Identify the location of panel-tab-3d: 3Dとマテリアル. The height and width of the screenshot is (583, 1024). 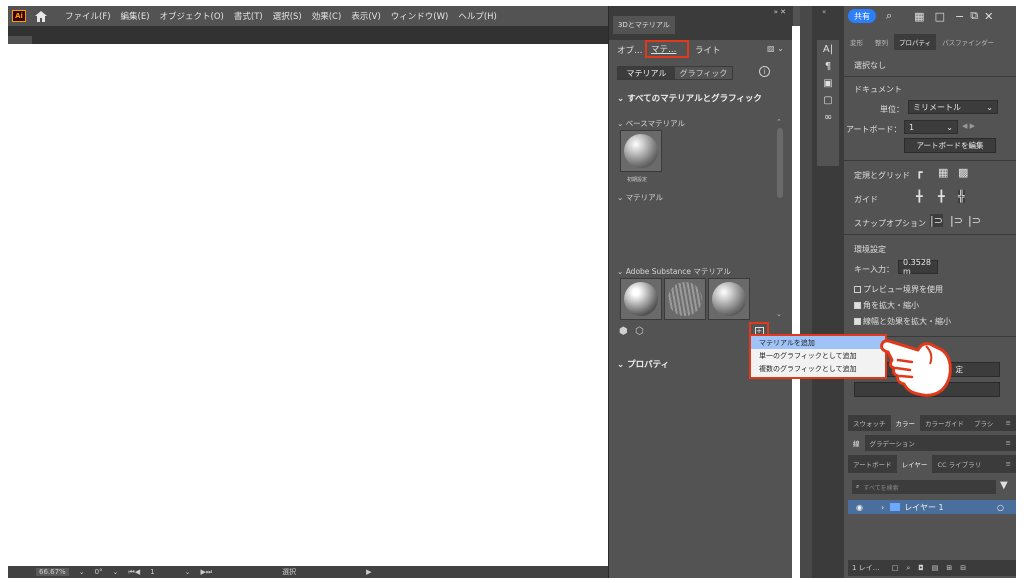
(644, 25).